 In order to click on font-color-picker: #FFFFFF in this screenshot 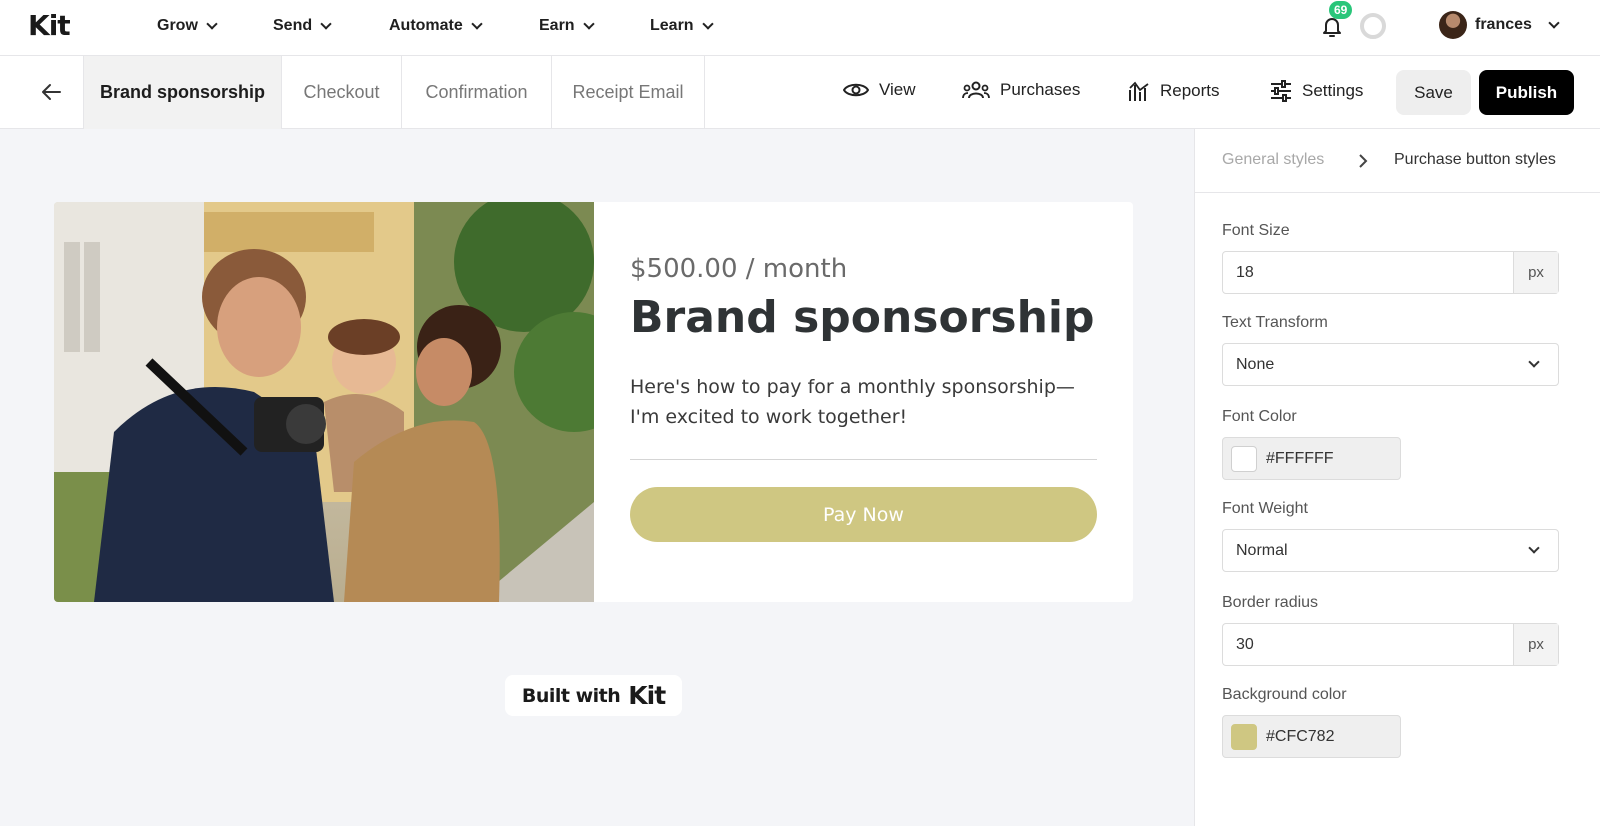, I will do `click(1311, 458)`.